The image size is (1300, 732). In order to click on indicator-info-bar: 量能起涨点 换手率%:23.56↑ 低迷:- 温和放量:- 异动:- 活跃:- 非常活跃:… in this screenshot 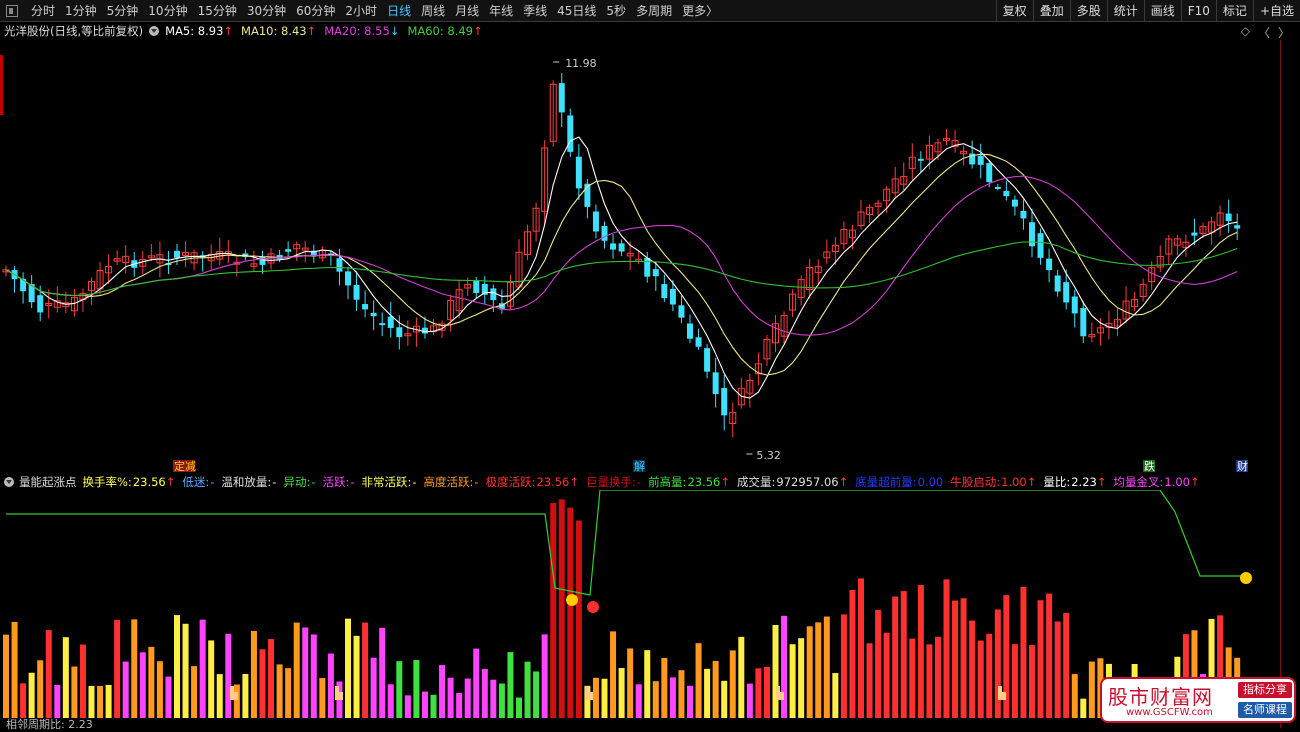, I will do `click(603, 482)`.